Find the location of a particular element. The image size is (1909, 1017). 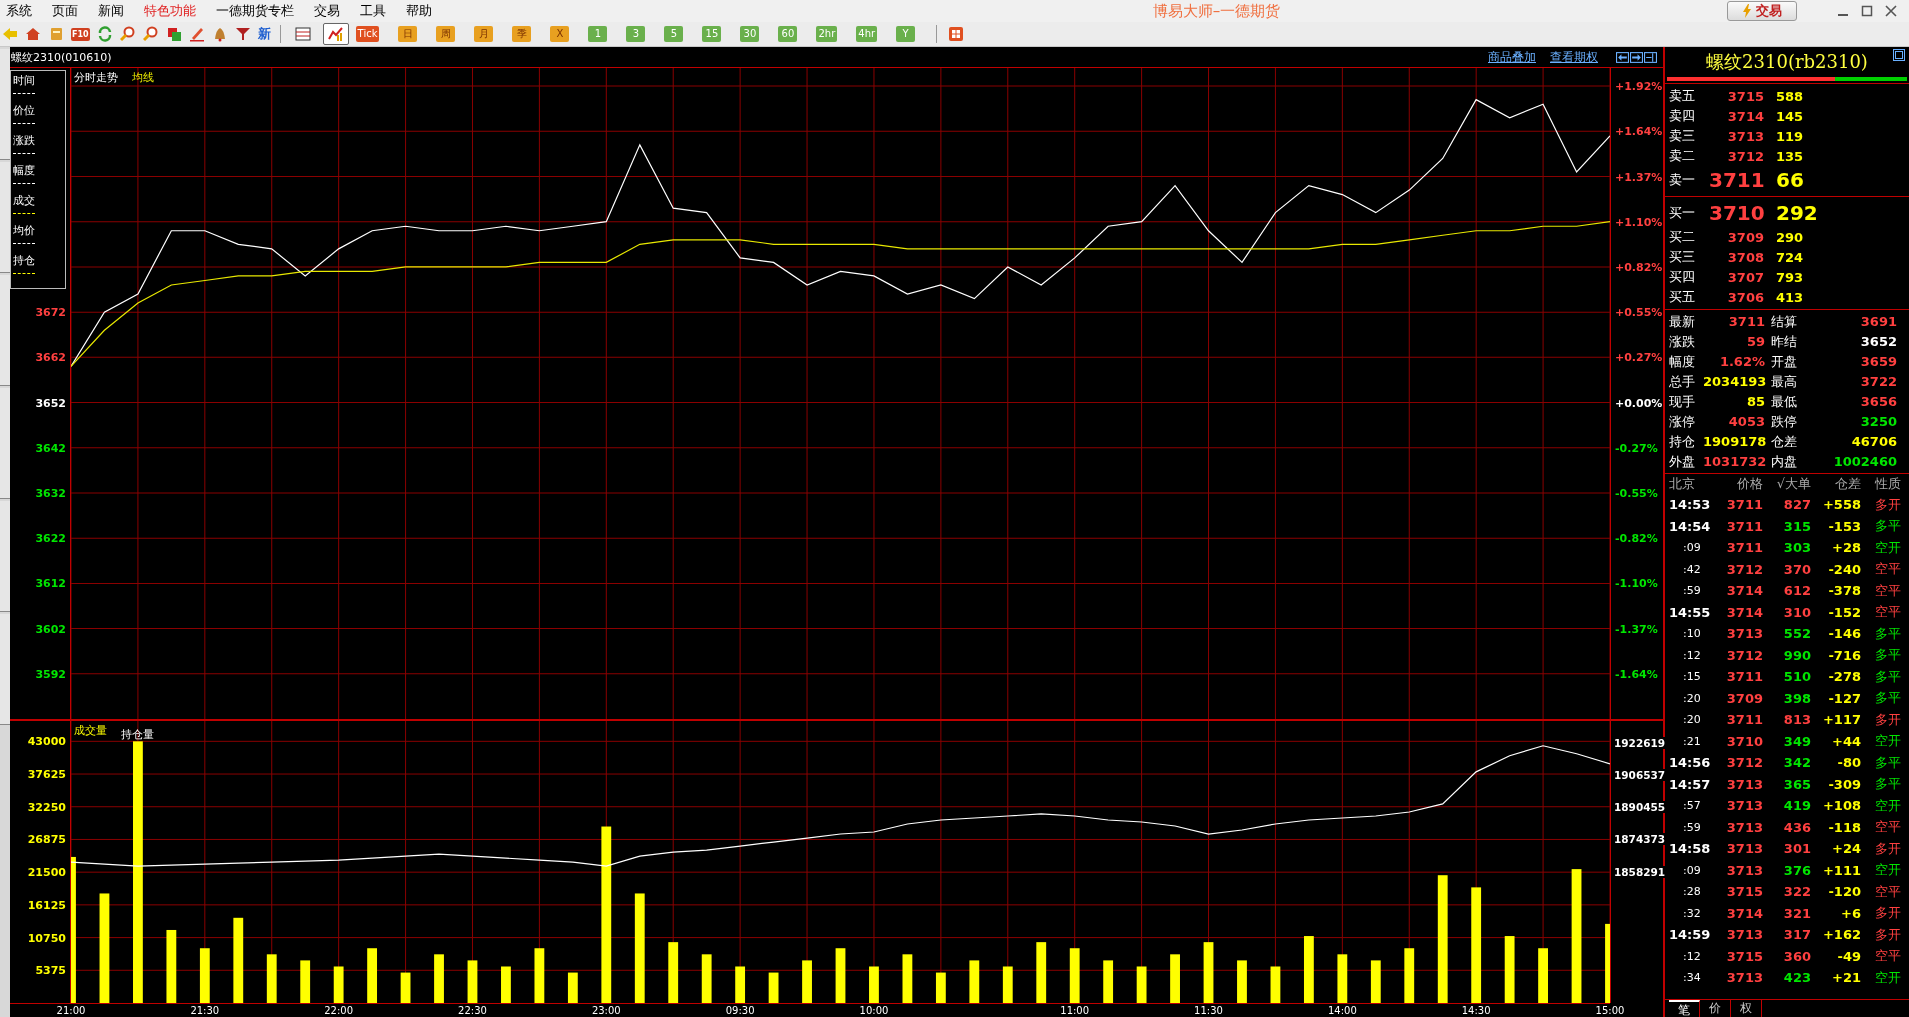

filter-icon is located at coordinates (242, 34).